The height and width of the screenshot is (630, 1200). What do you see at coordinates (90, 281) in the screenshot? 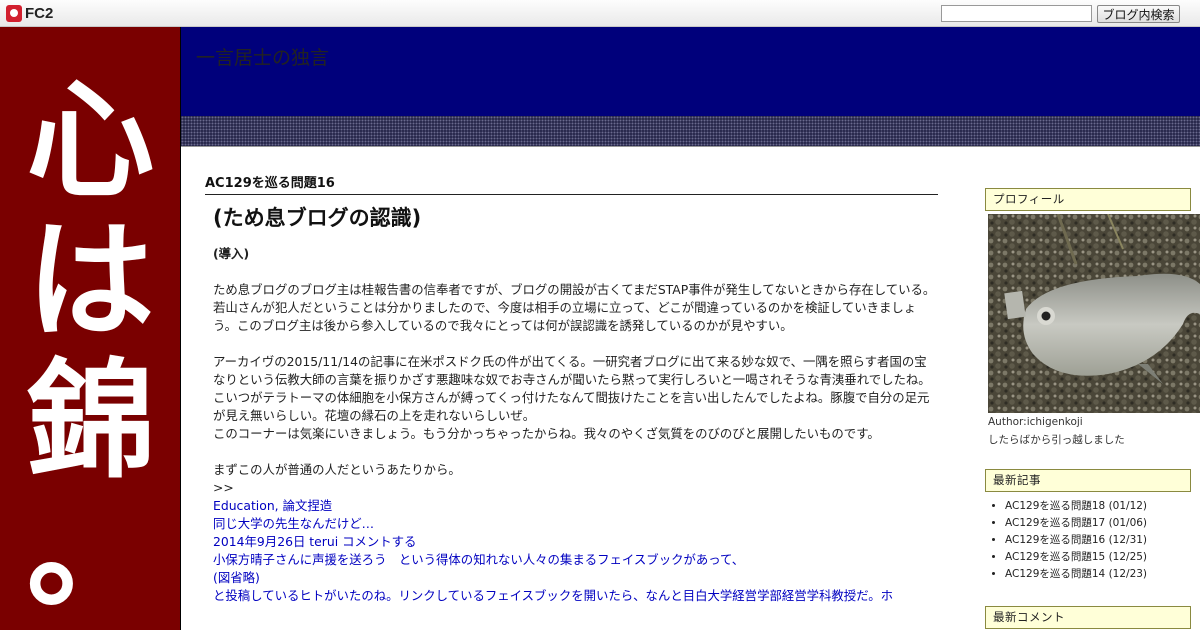
I see `calligraphy-char: は` at bounding box center [90, 281].